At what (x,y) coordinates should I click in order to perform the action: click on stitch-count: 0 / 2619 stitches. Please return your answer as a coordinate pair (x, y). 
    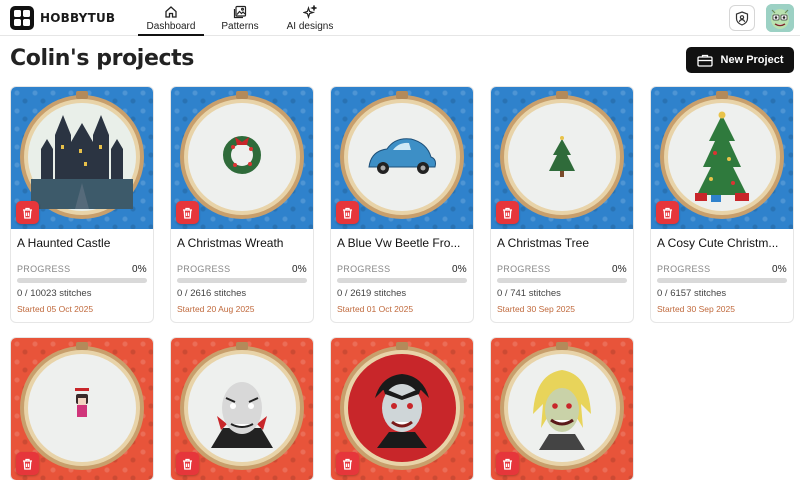
    Looking at the image, I should click on (372, 293).